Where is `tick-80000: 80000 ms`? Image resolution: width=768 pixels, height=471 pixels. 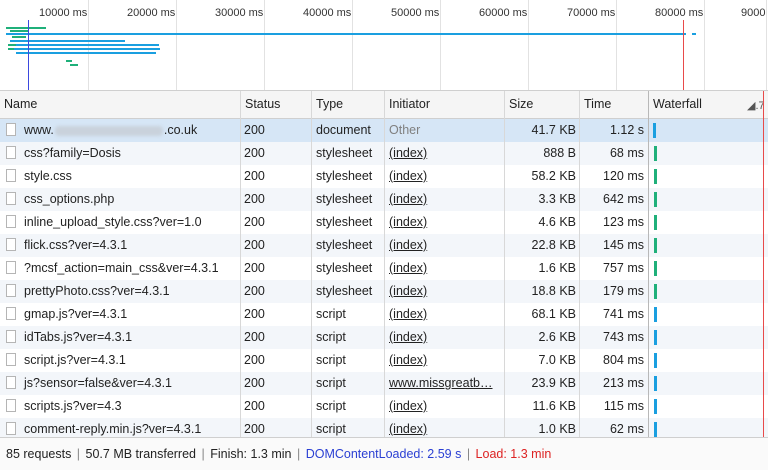
tick-80000: 80000 ms is located at coordinates (680, 45).